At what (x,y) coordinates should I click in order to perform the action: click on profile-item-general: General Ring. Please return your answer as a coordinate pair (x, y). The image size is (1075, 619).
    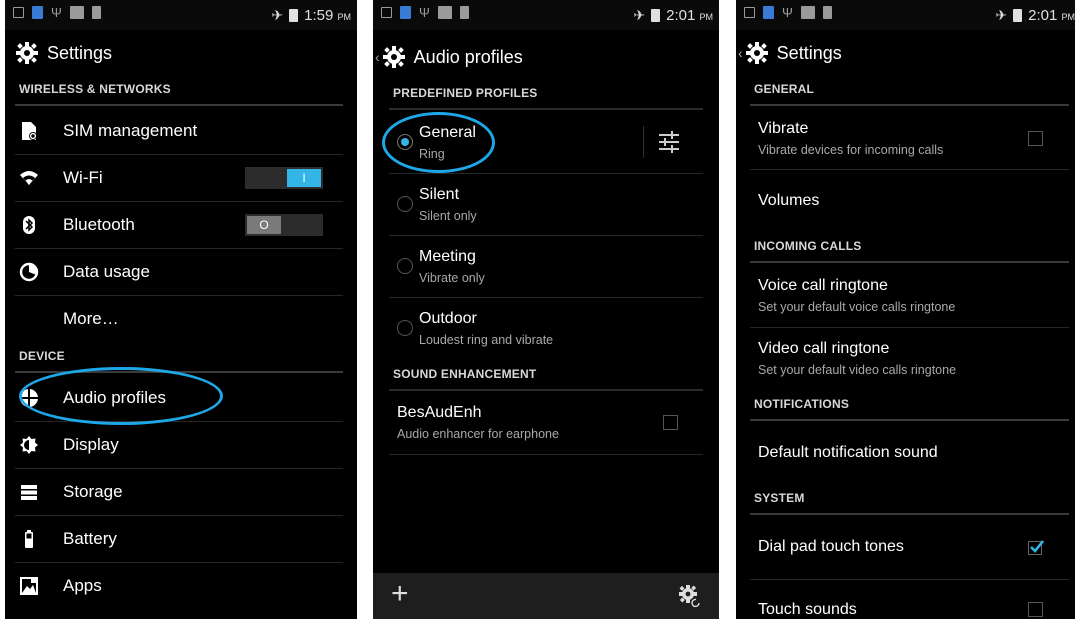
    Looking at the image, I should click on (546, 143).